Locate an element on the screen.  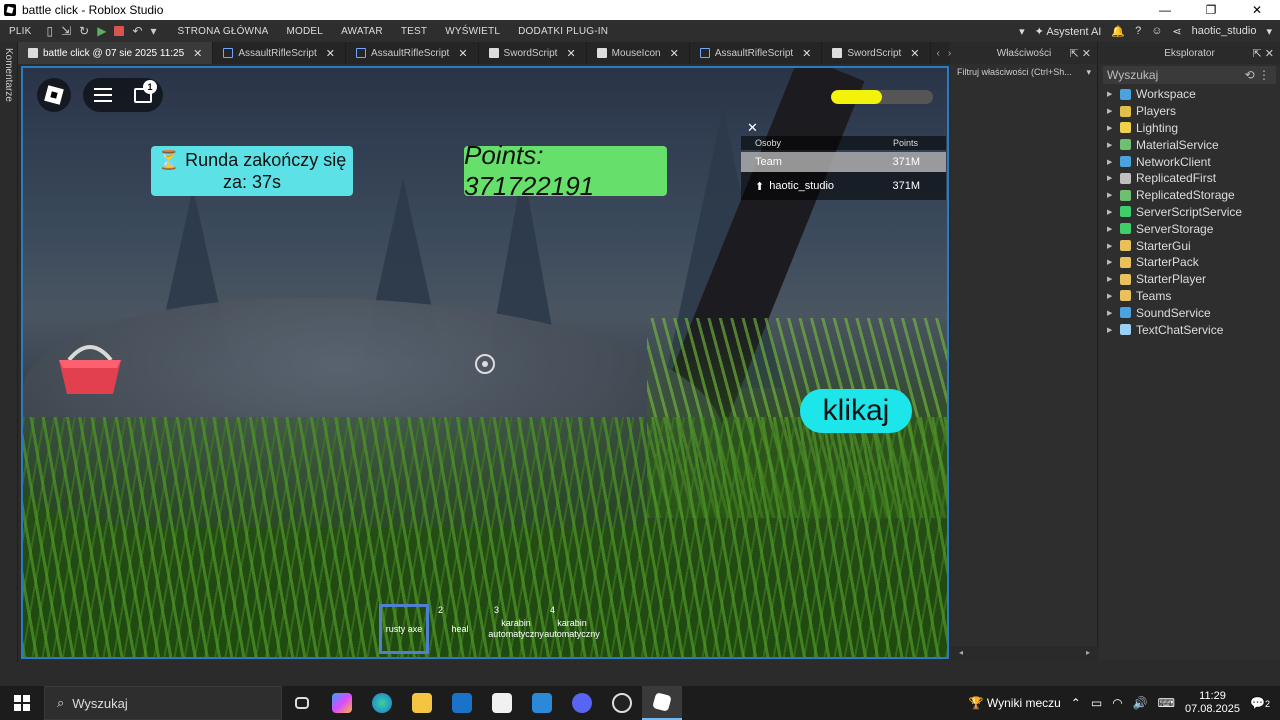
redo-icon: ↻ is located at coordinates (84, 31).